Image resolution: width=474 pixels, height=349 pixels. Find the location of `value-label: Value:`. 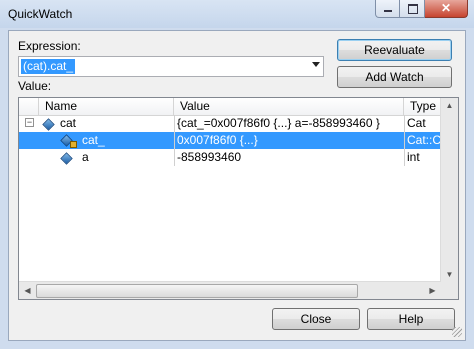

value-label: Value: is located at coordinates (35, 86).